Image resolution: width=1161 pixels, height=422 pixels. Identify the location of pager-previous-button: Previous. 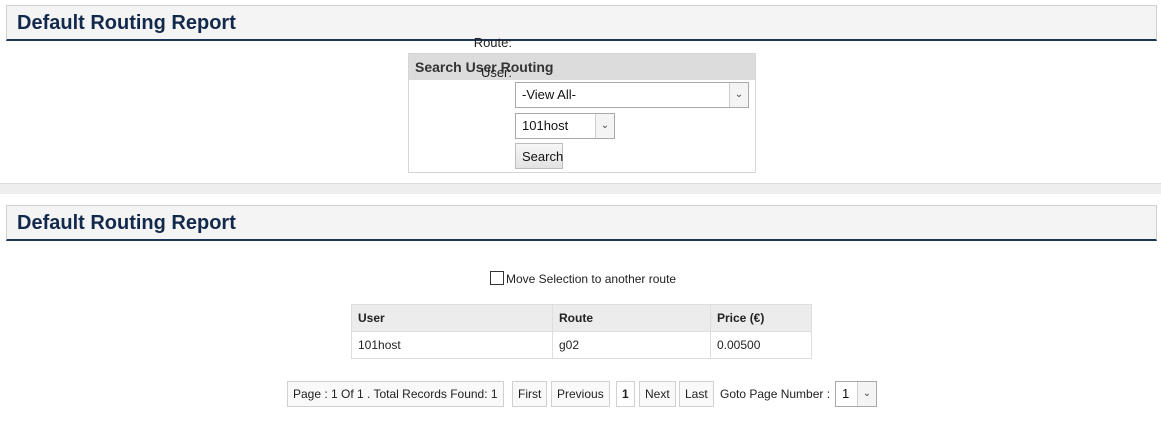
(580, 394).